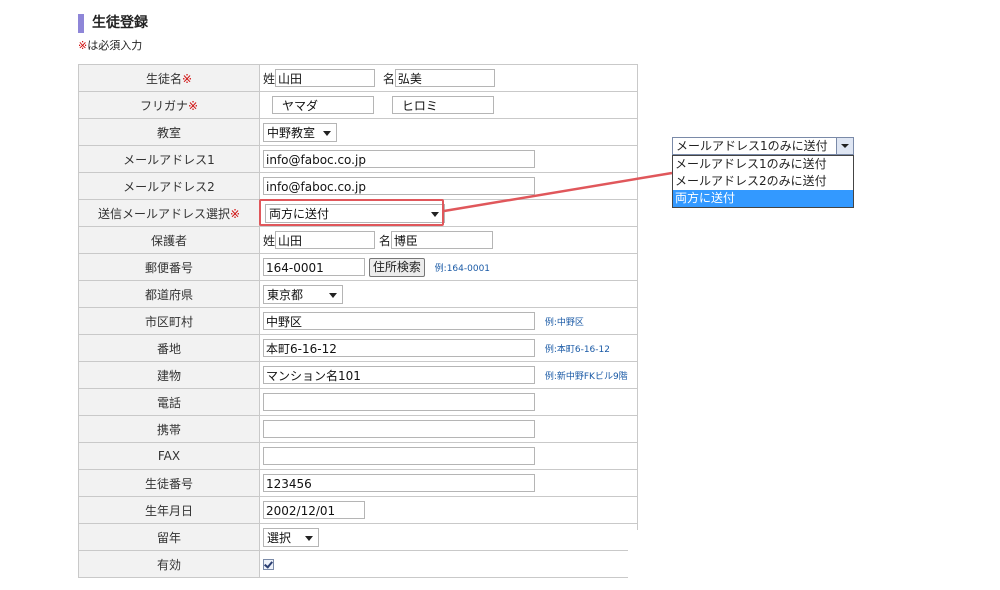  What do you see at coordinates (763, 164) in the screenshot?
I see `dropdown-option: メールアドレス1のみに送付` at bounding box center [763, 164].